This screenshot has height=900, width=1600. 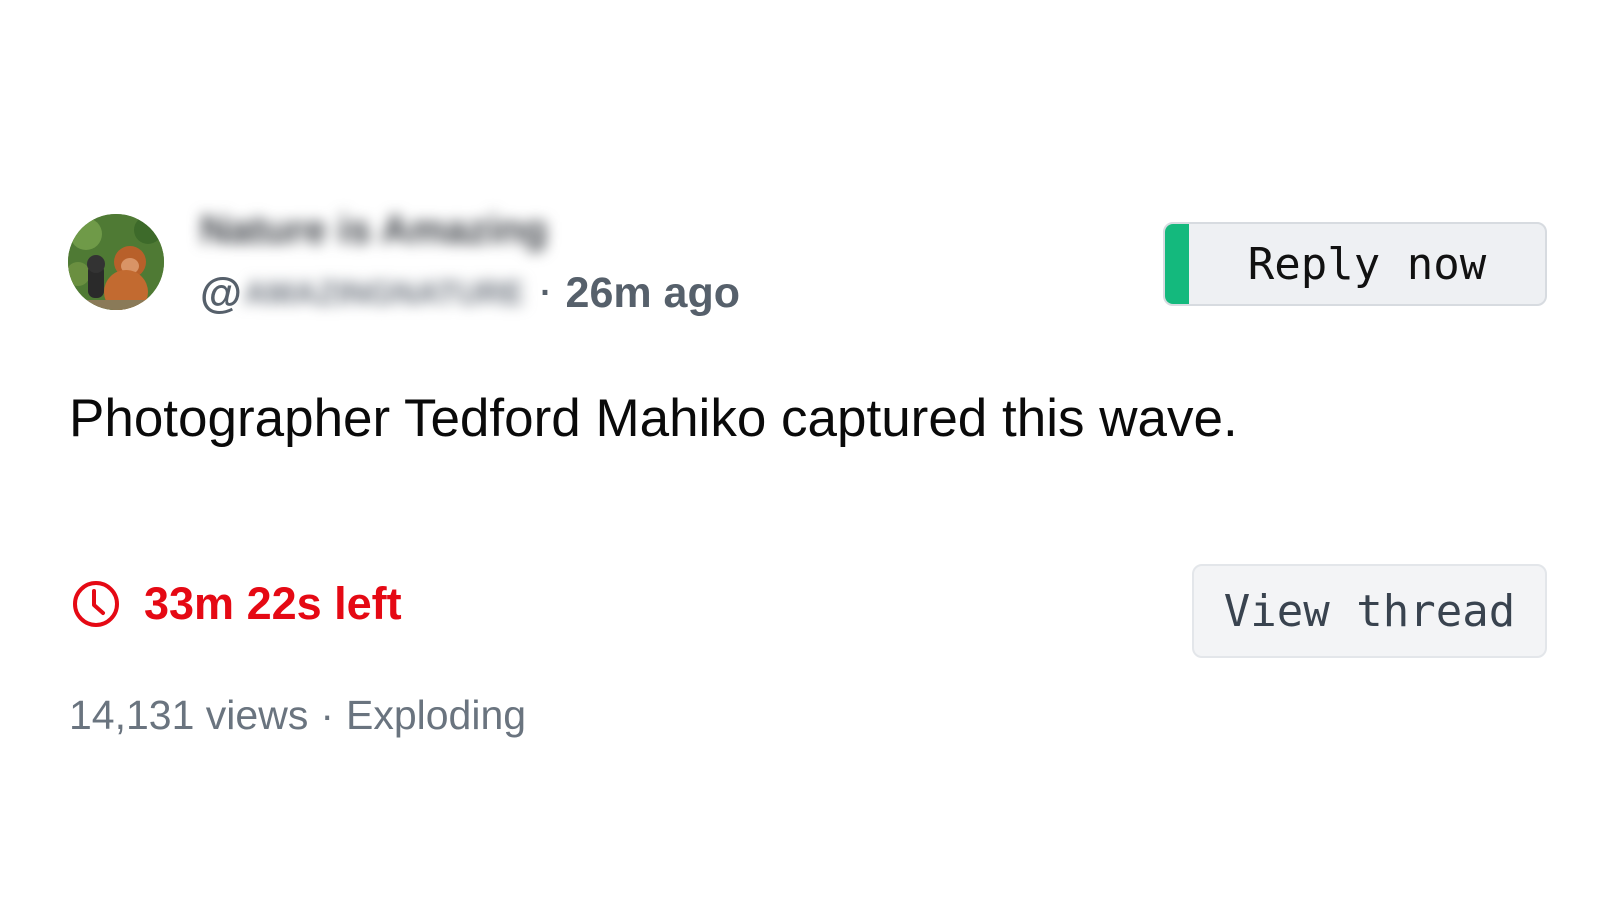 What do you see at coordinates (436, 715) in the screenshot?
I see `trend-status: Exploding` at bounding box center [436, 715].